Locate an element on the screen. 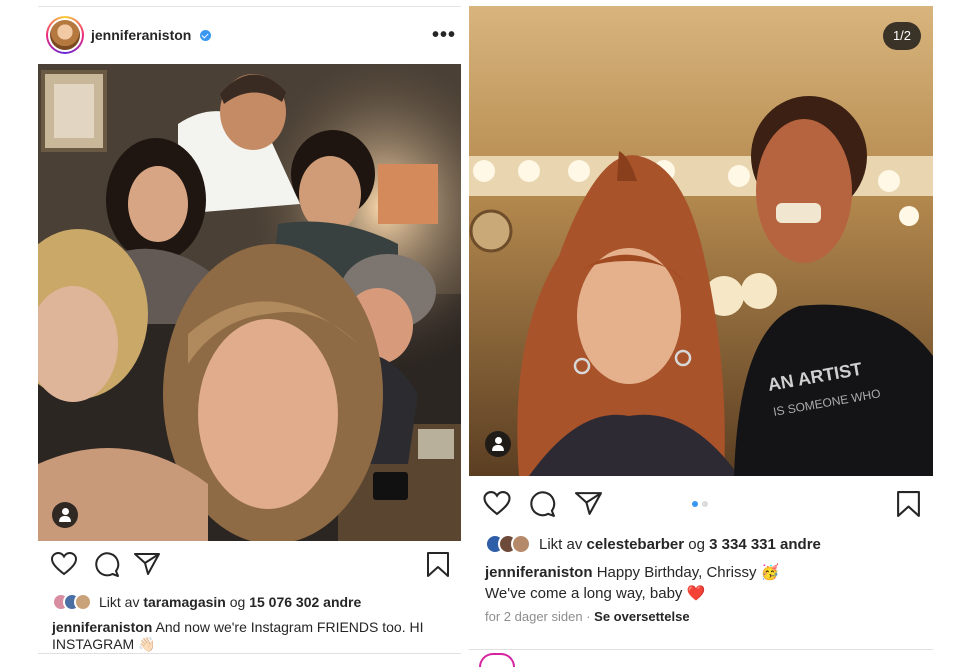 The image size is (966, 667). likes-summary: Likt av celestebarber og 3 334 331 andre is located at coordinates (653, 544).